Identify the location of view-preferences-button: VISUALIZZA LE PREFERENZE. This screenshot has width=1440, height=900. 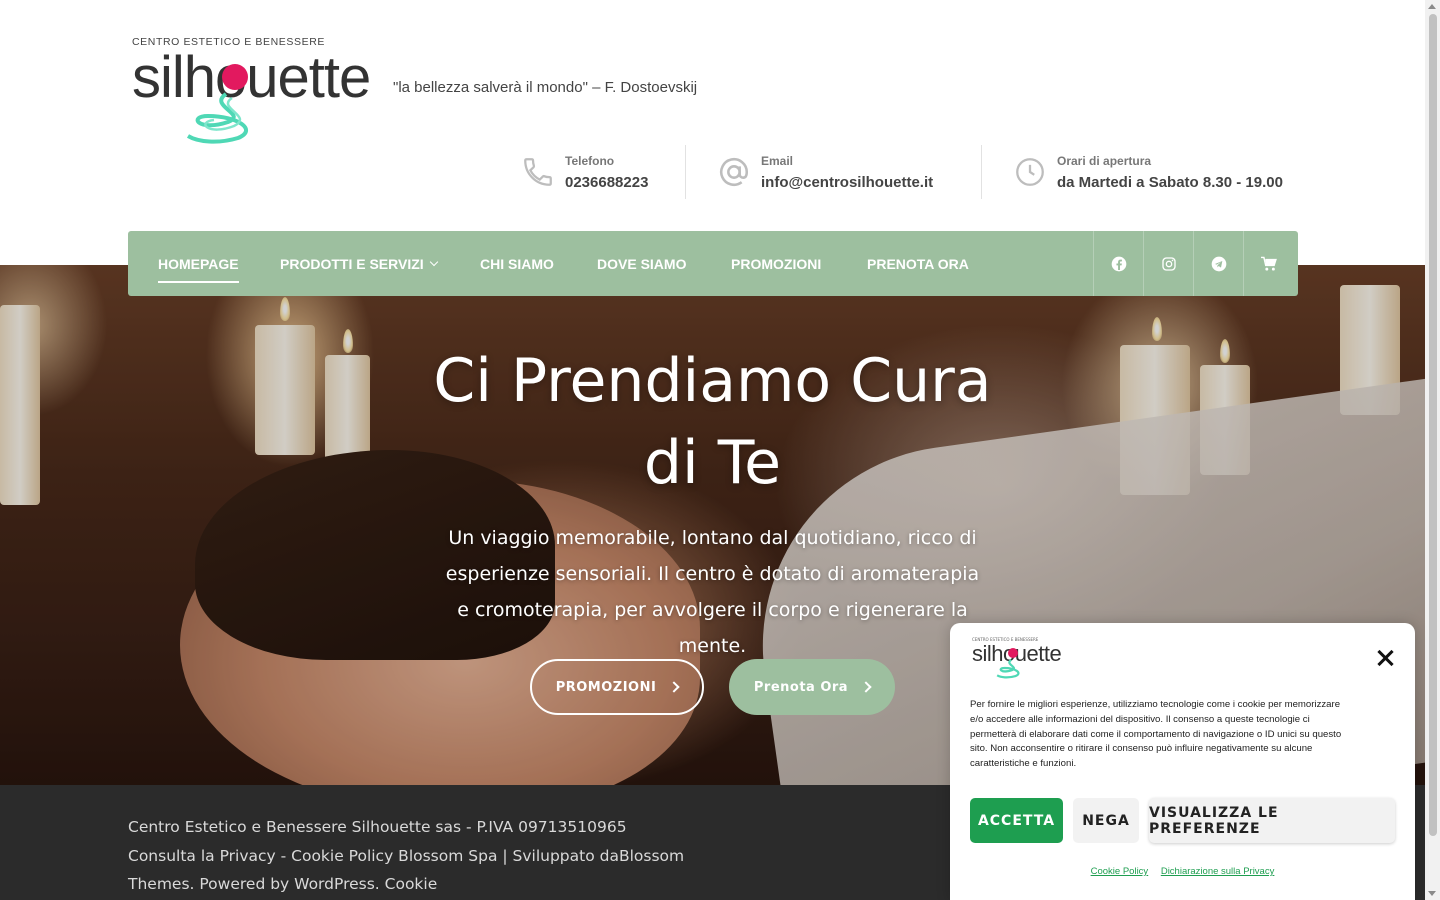
(1272, 820).